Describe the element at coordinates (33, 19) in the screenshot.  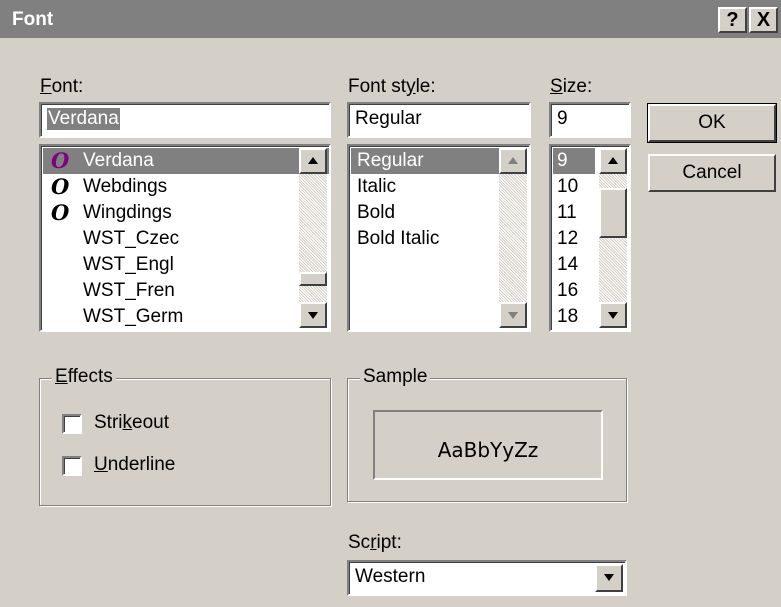
I see `dialog-title: Font` at that location.